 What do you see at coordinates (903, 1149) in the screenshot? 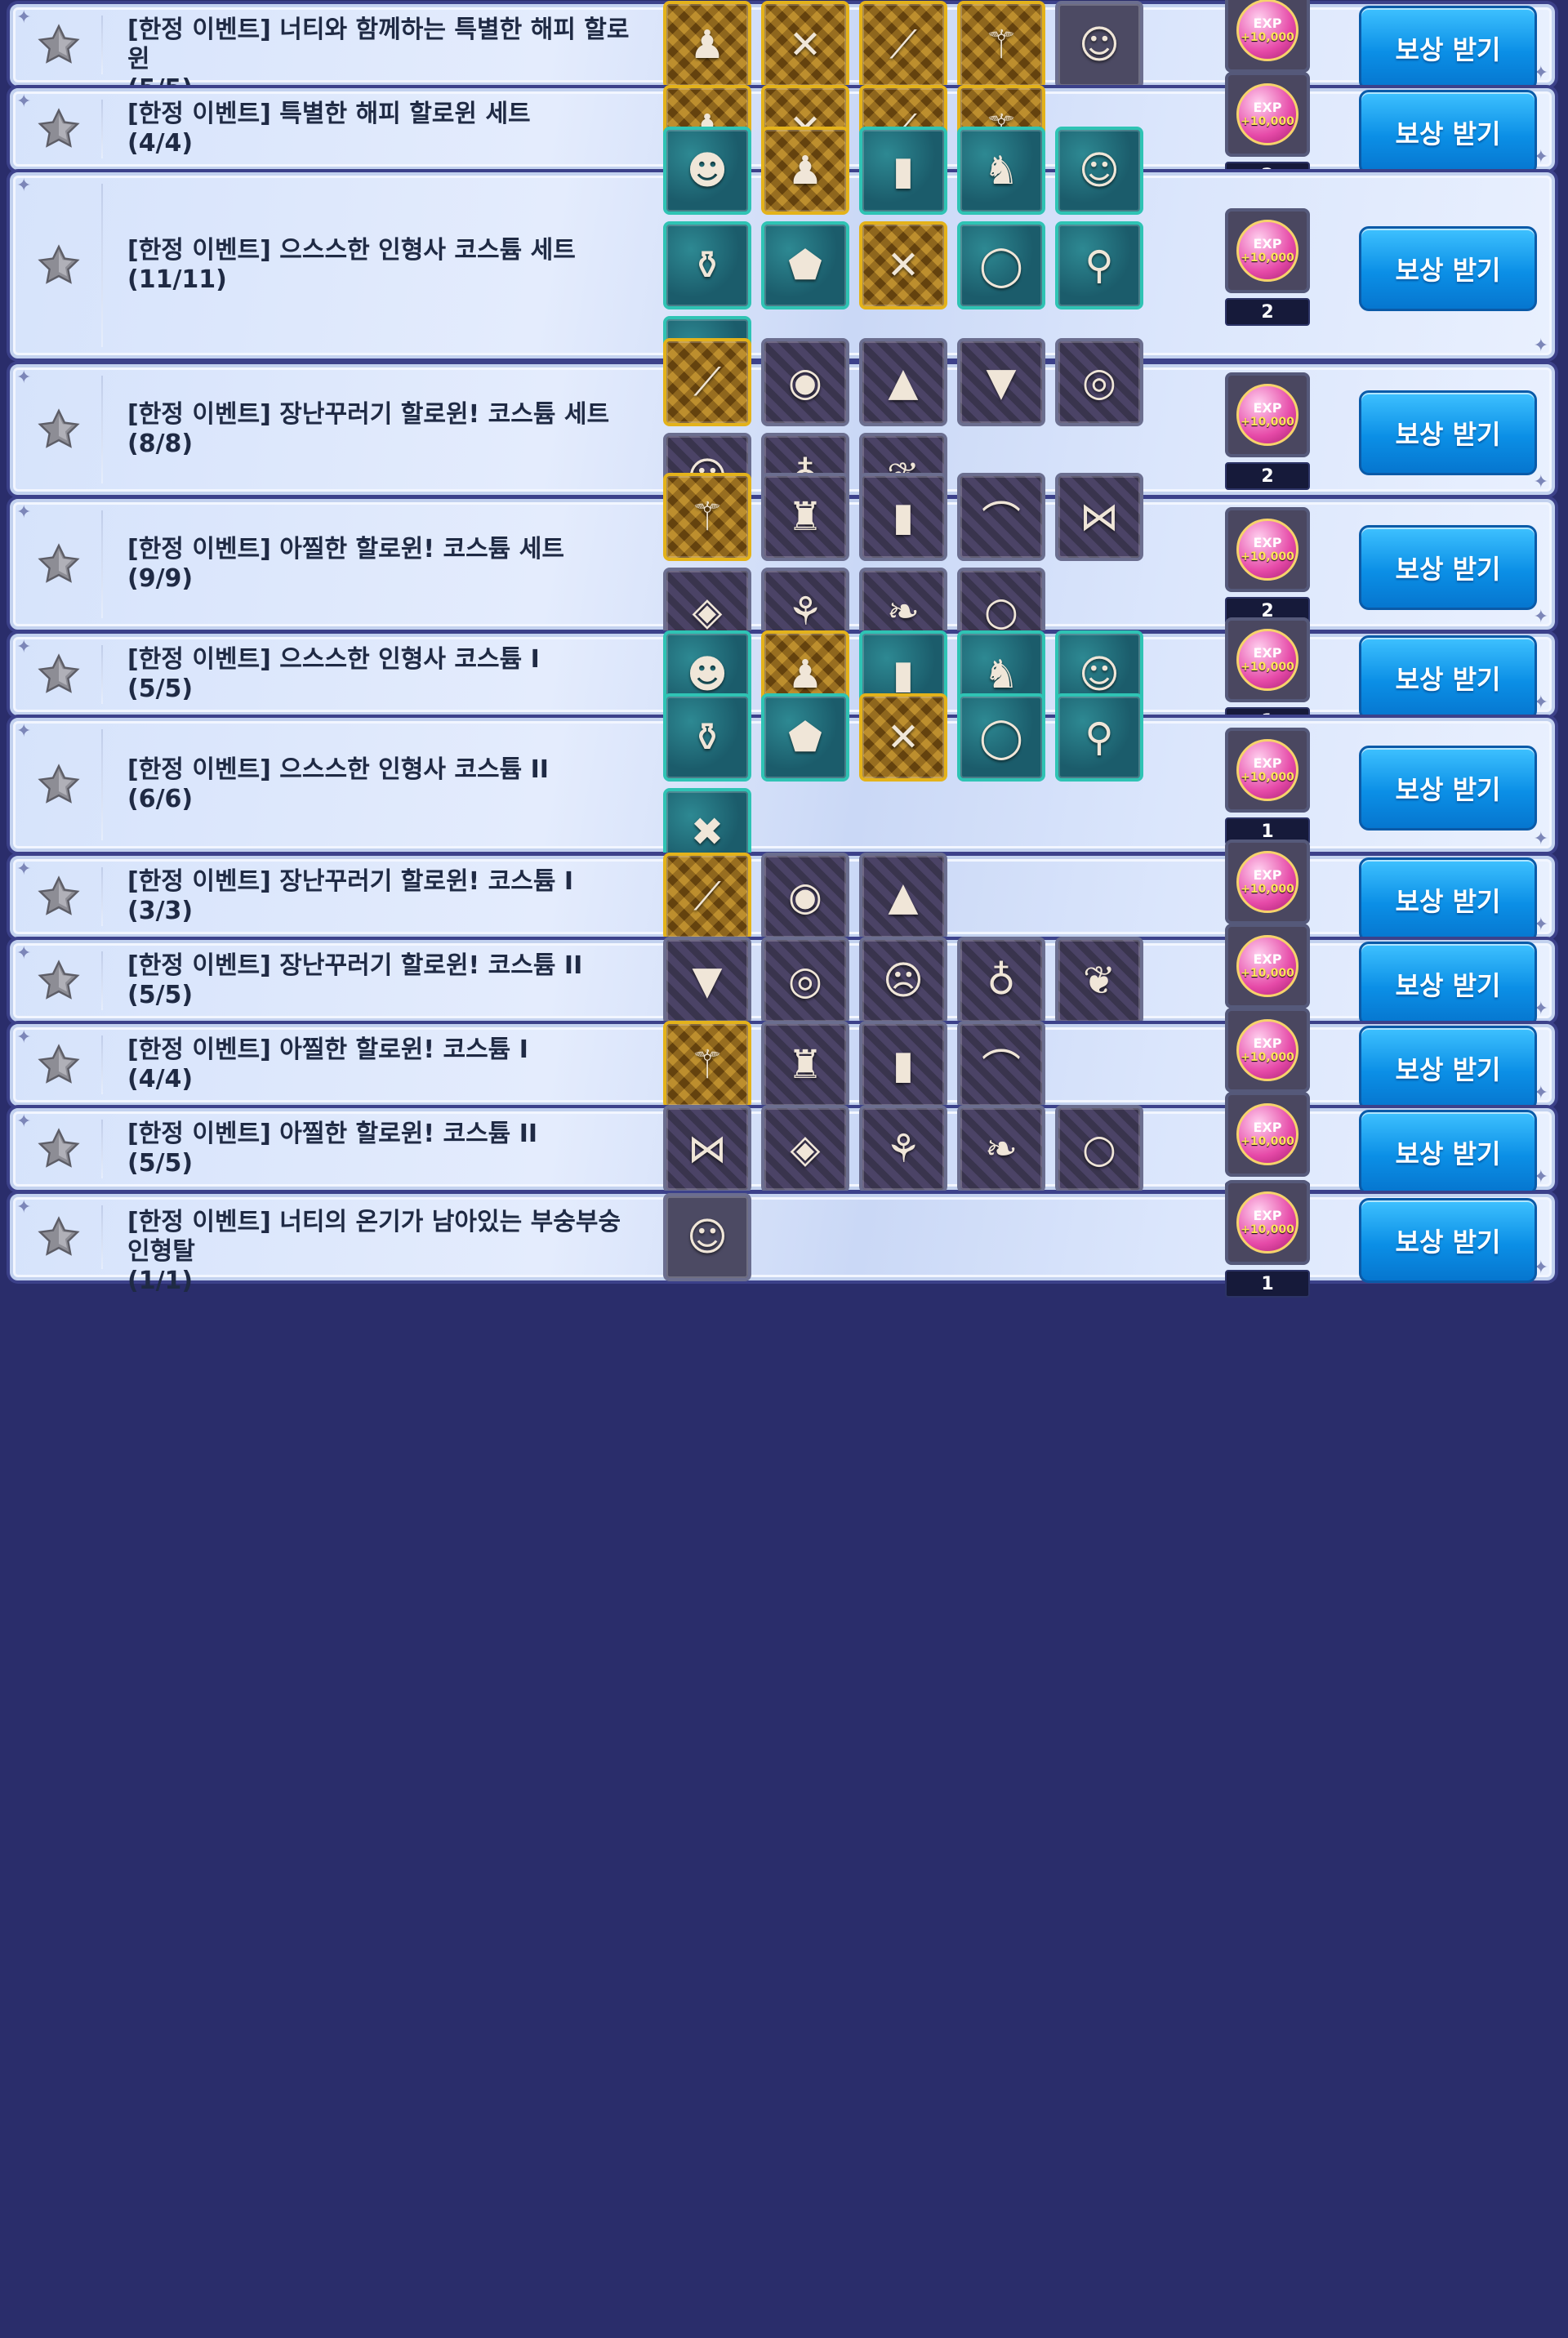
I see `reward-item-slot: ⚘` at bounding box center [903, 1149].